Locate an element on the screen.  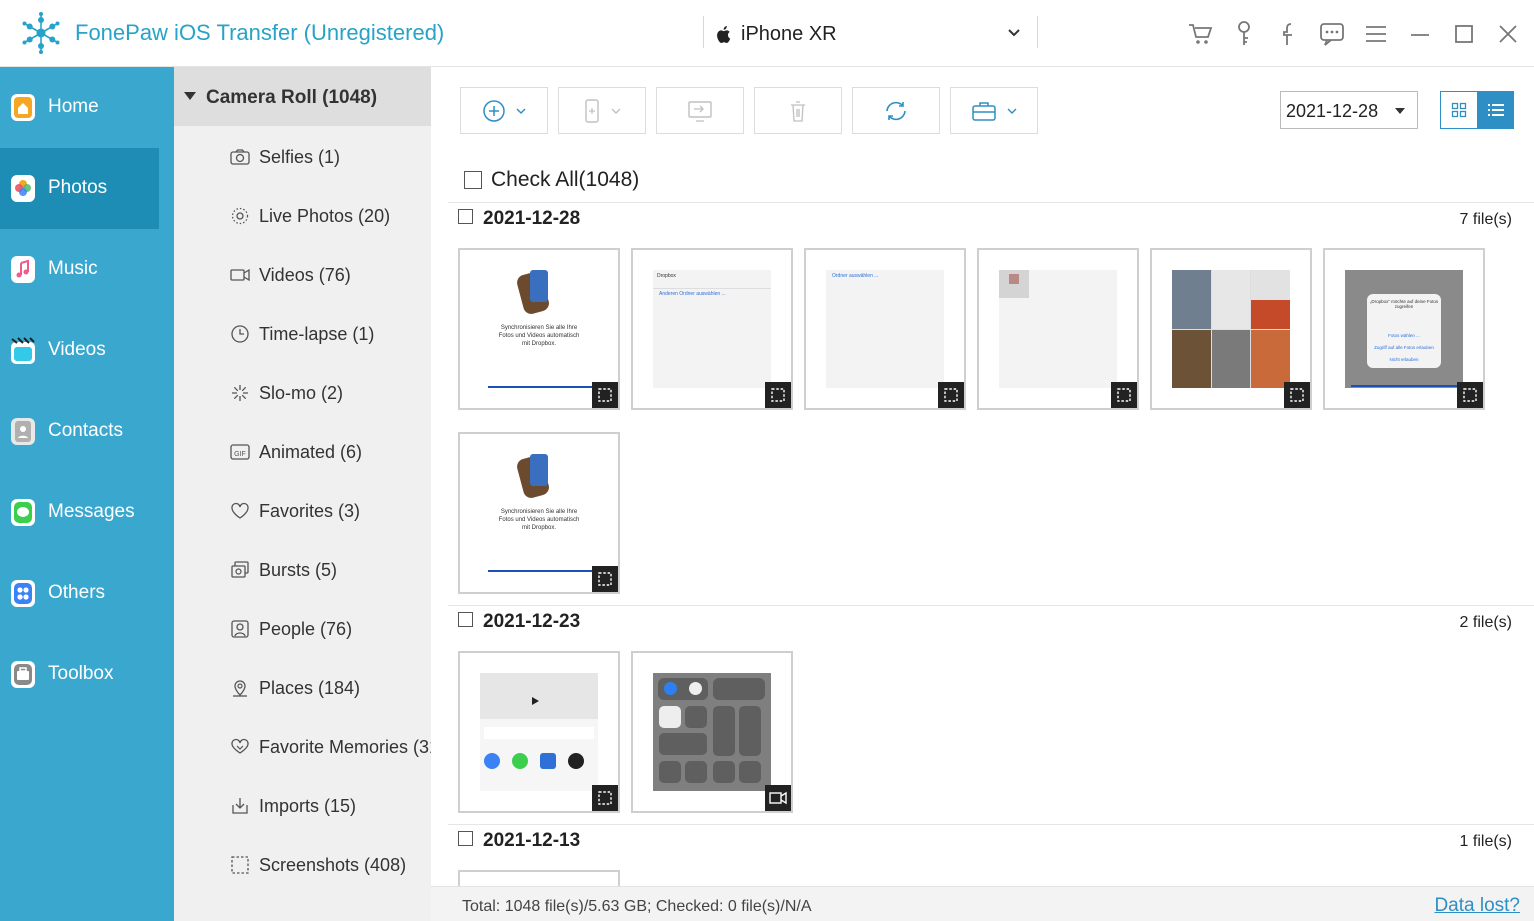
album-camera-roll: Camera Roll (1048) is located at coordinates (302, 96).